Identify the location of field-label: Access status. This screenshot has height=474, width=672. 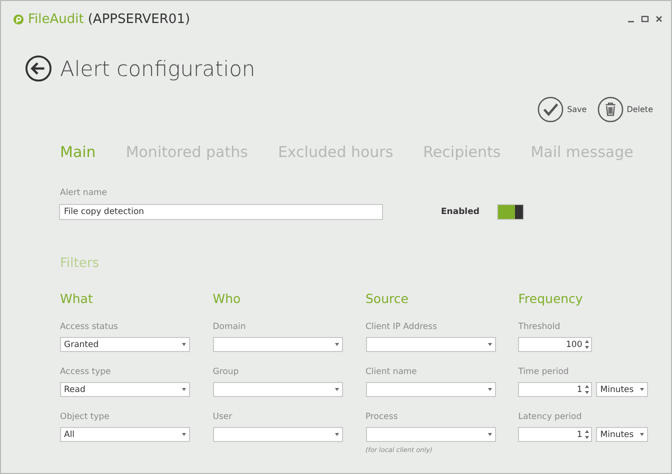
(89, 327).